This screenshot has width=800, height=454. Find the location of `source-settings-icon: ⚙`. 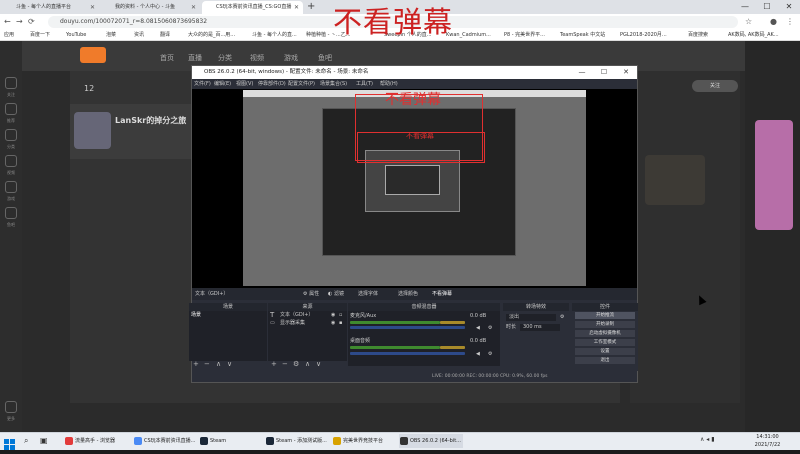

source-settings-icon: ⚙ is located at coordinates (296, 364).